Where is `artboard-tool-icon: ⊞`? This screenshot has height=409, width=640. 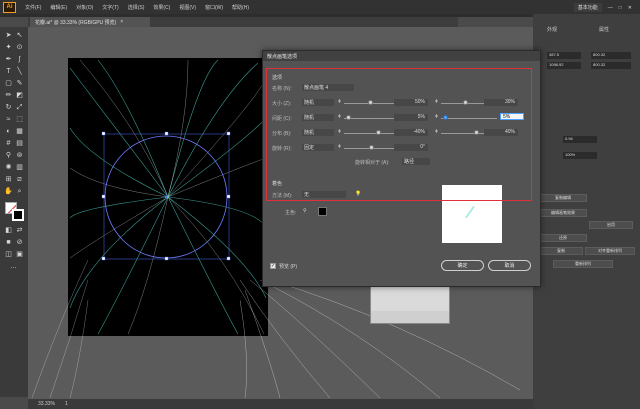
artboard-tool-icon: ⊞ is located at coordinates (8, 179).